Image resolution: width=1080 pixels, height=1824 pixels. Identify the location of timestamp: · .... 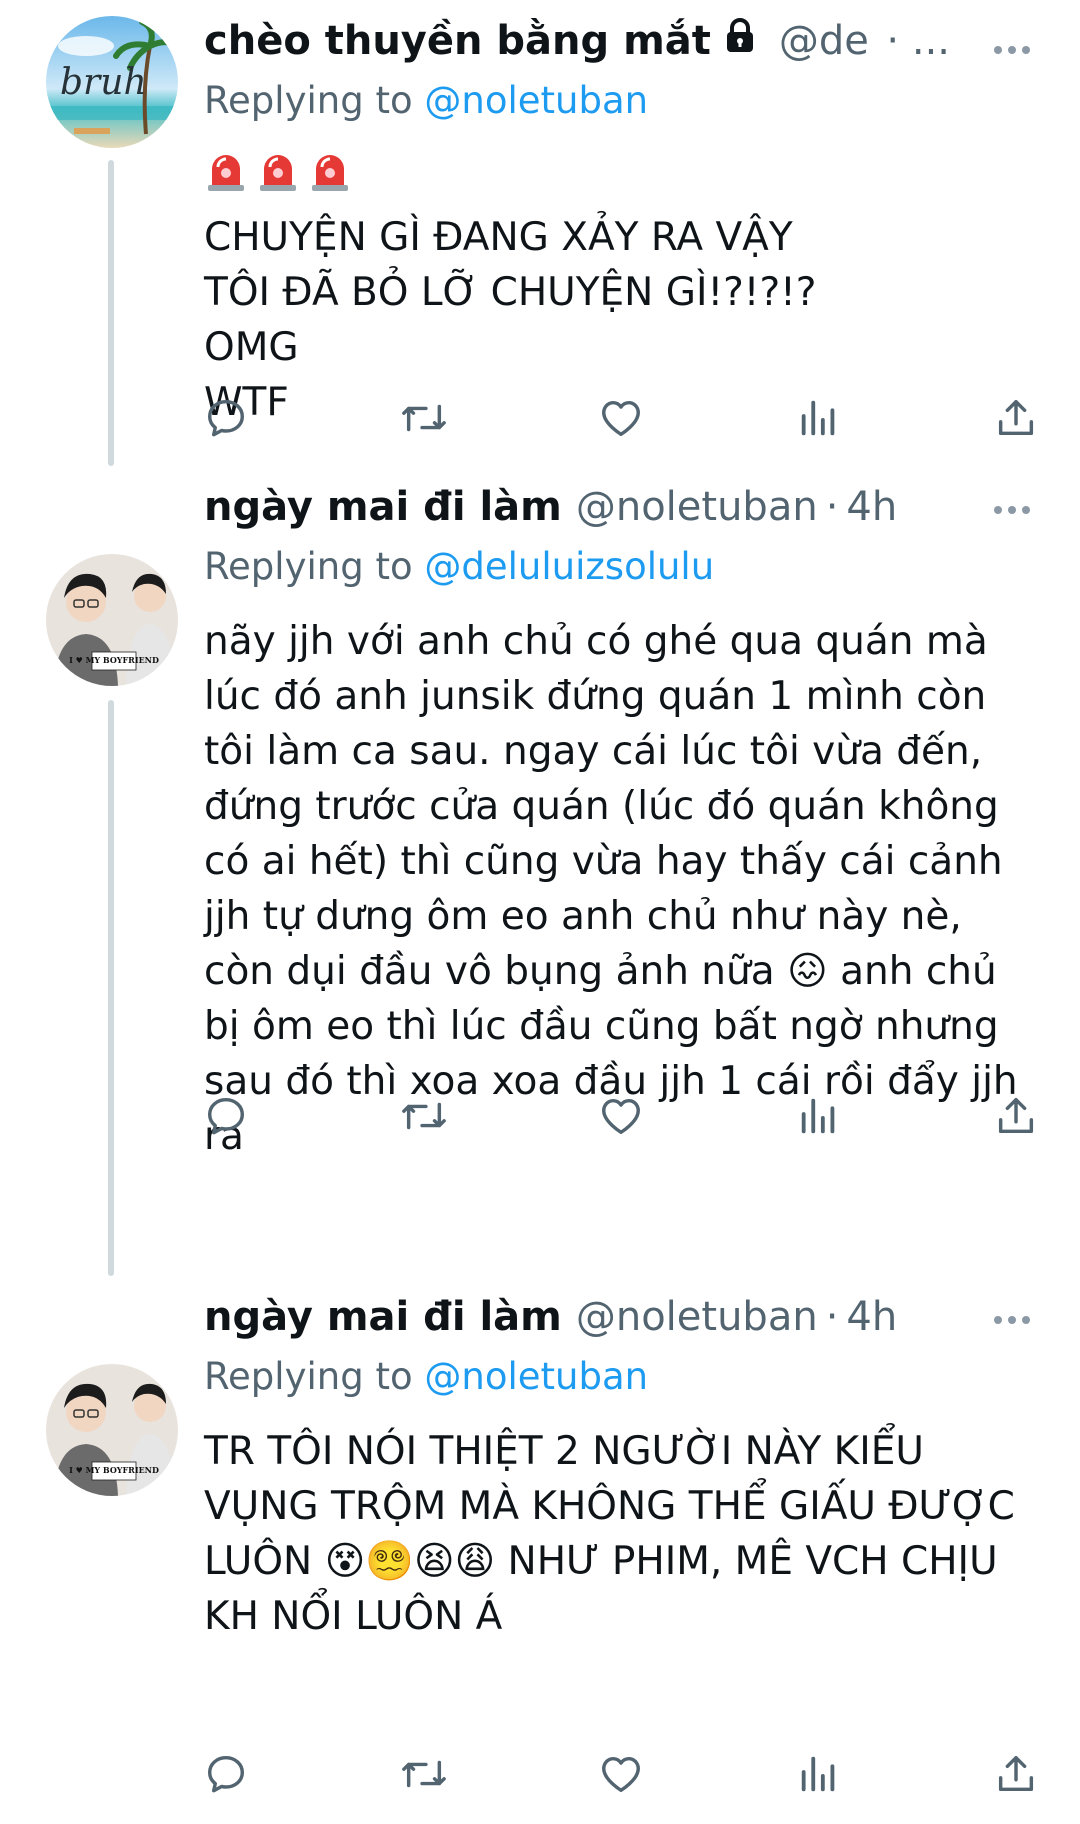
(918, 41).